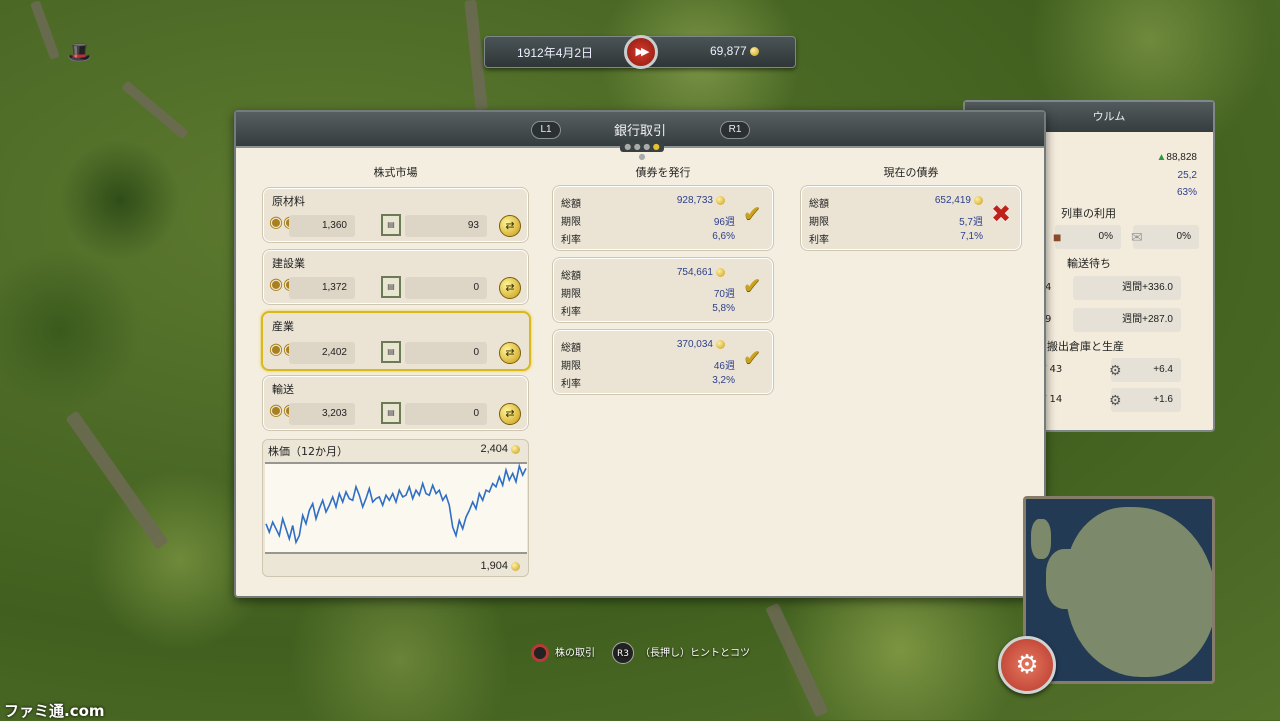 Image resolution: width=1280 pixels, height=721 pixels. Describe the element at coordinates (1177, 157) in the screenshot. I see `city-value: ▲88,828` at that location.